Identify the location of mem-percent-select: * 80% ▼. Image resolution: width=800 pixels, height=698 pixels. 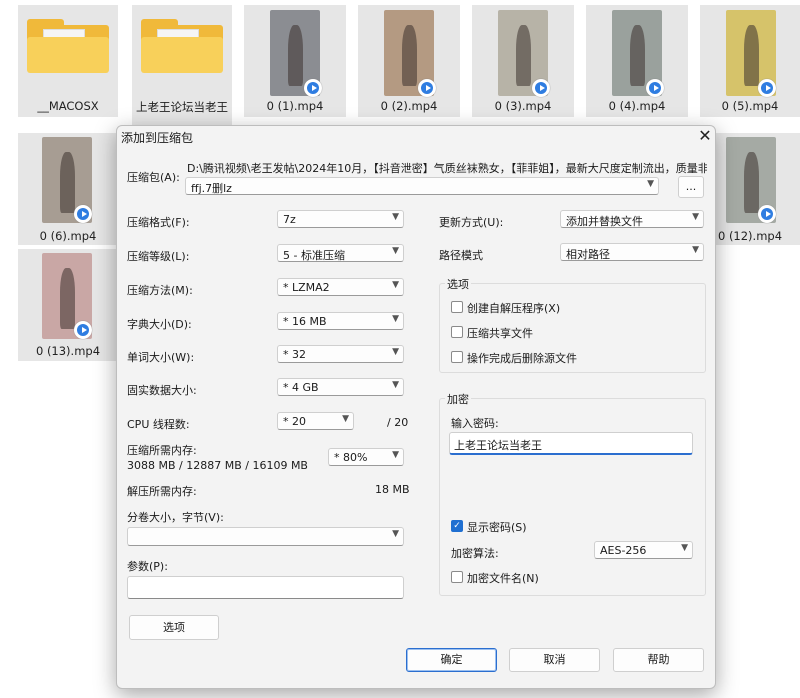
(366, 457).